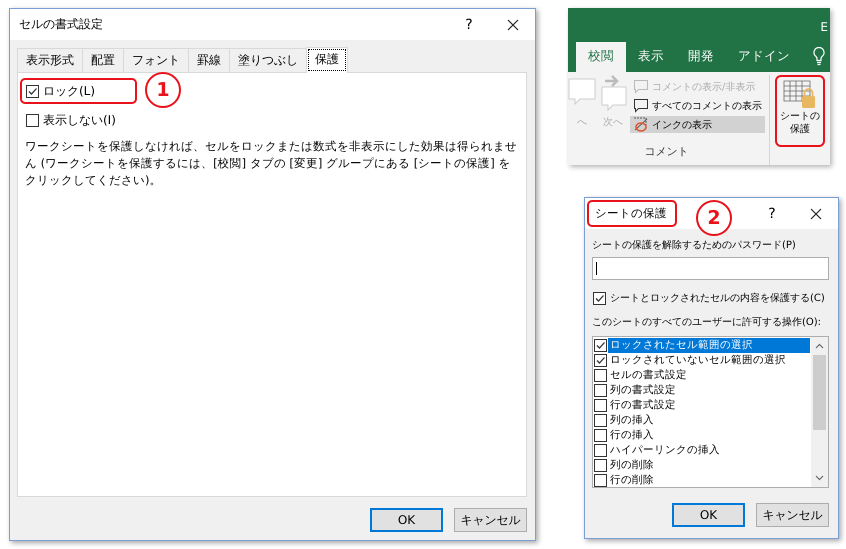 The width and height of the screenshot is (846, 549). I want to click on app-title: E, so click(824, 27).